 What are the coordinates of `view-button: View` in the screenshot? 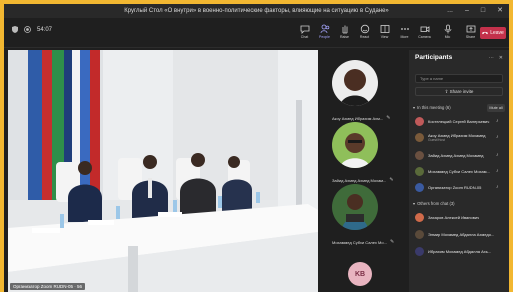 It's located at (384, 33).